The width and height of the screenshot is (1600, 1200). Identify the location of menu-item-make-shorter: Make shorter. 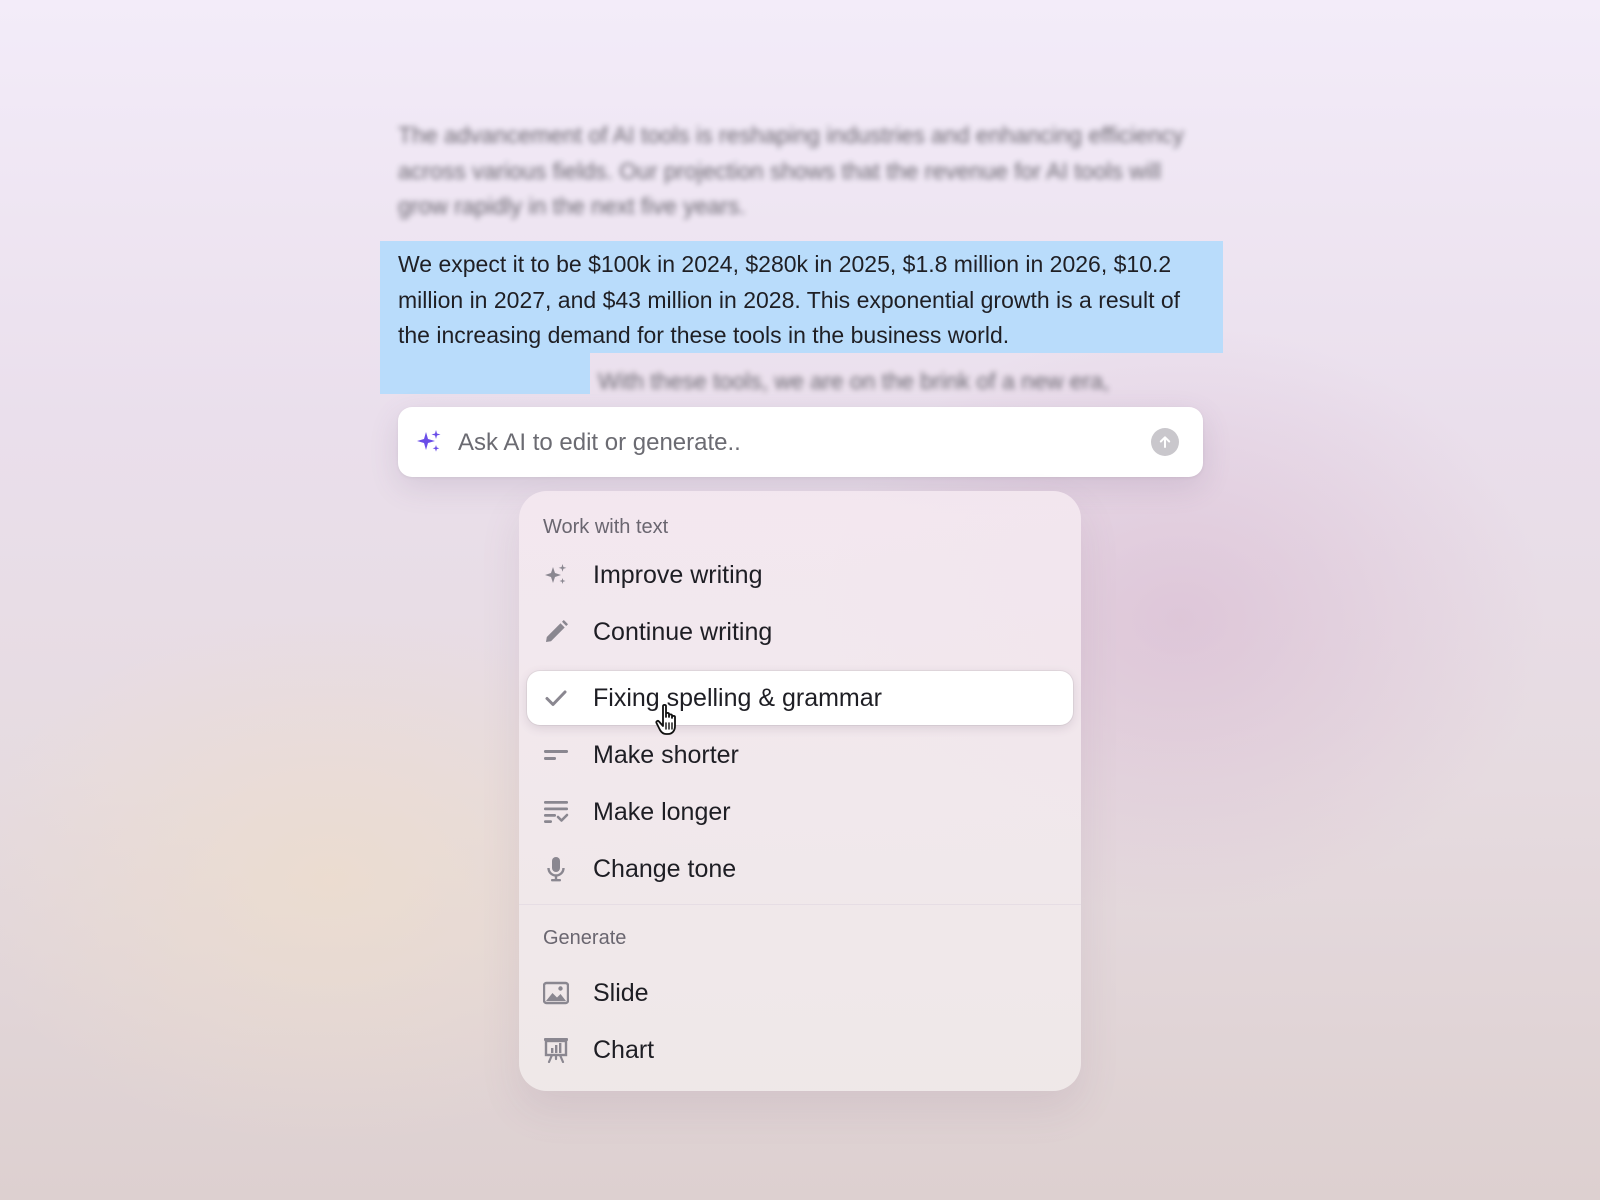
(800, 755).